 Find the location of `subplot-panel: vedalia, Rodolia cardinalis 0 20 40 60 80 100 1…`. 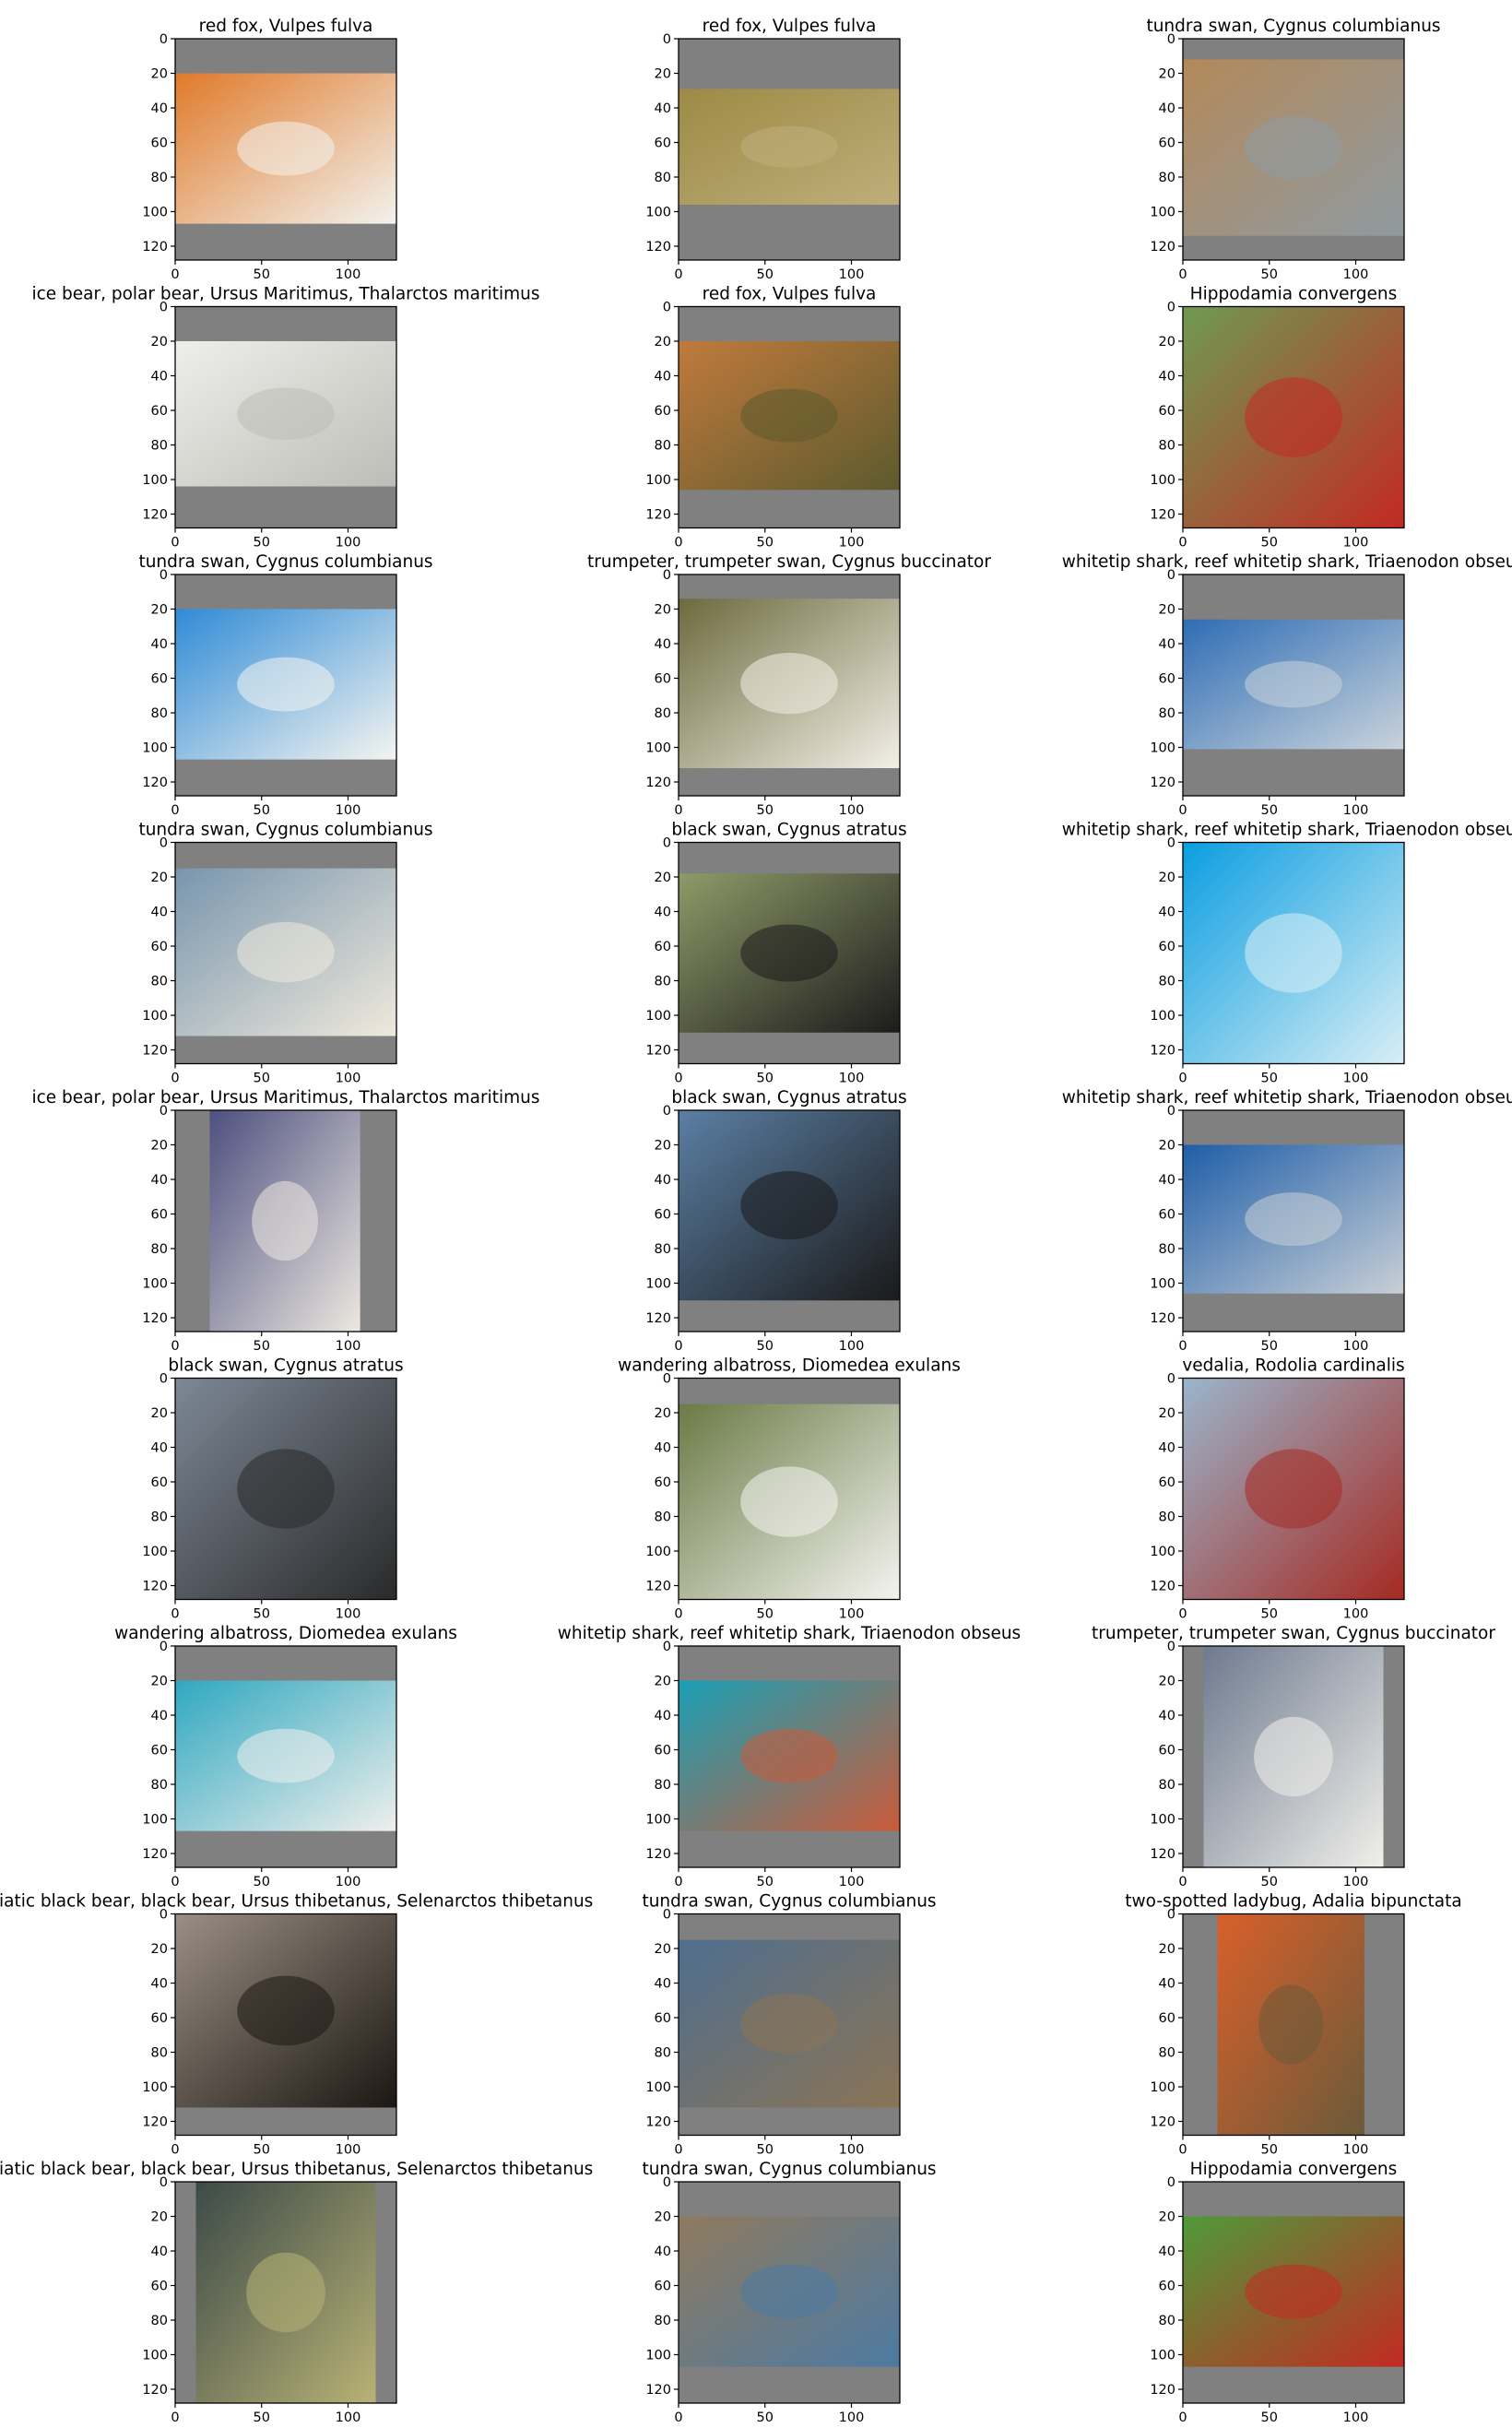

subplot-panel: vedalia, Rodolia cardinalis 0 20 40 60 80 100 1… is located at coordinates (1277, 1489).